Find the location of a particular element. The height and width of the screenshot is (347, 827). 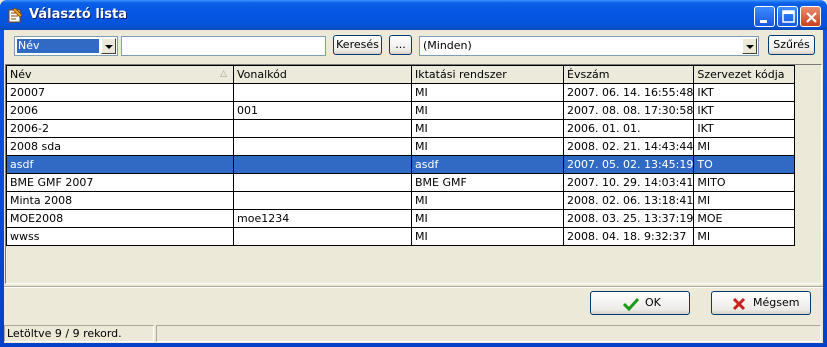

search-input is located at coordinates (223, 46).